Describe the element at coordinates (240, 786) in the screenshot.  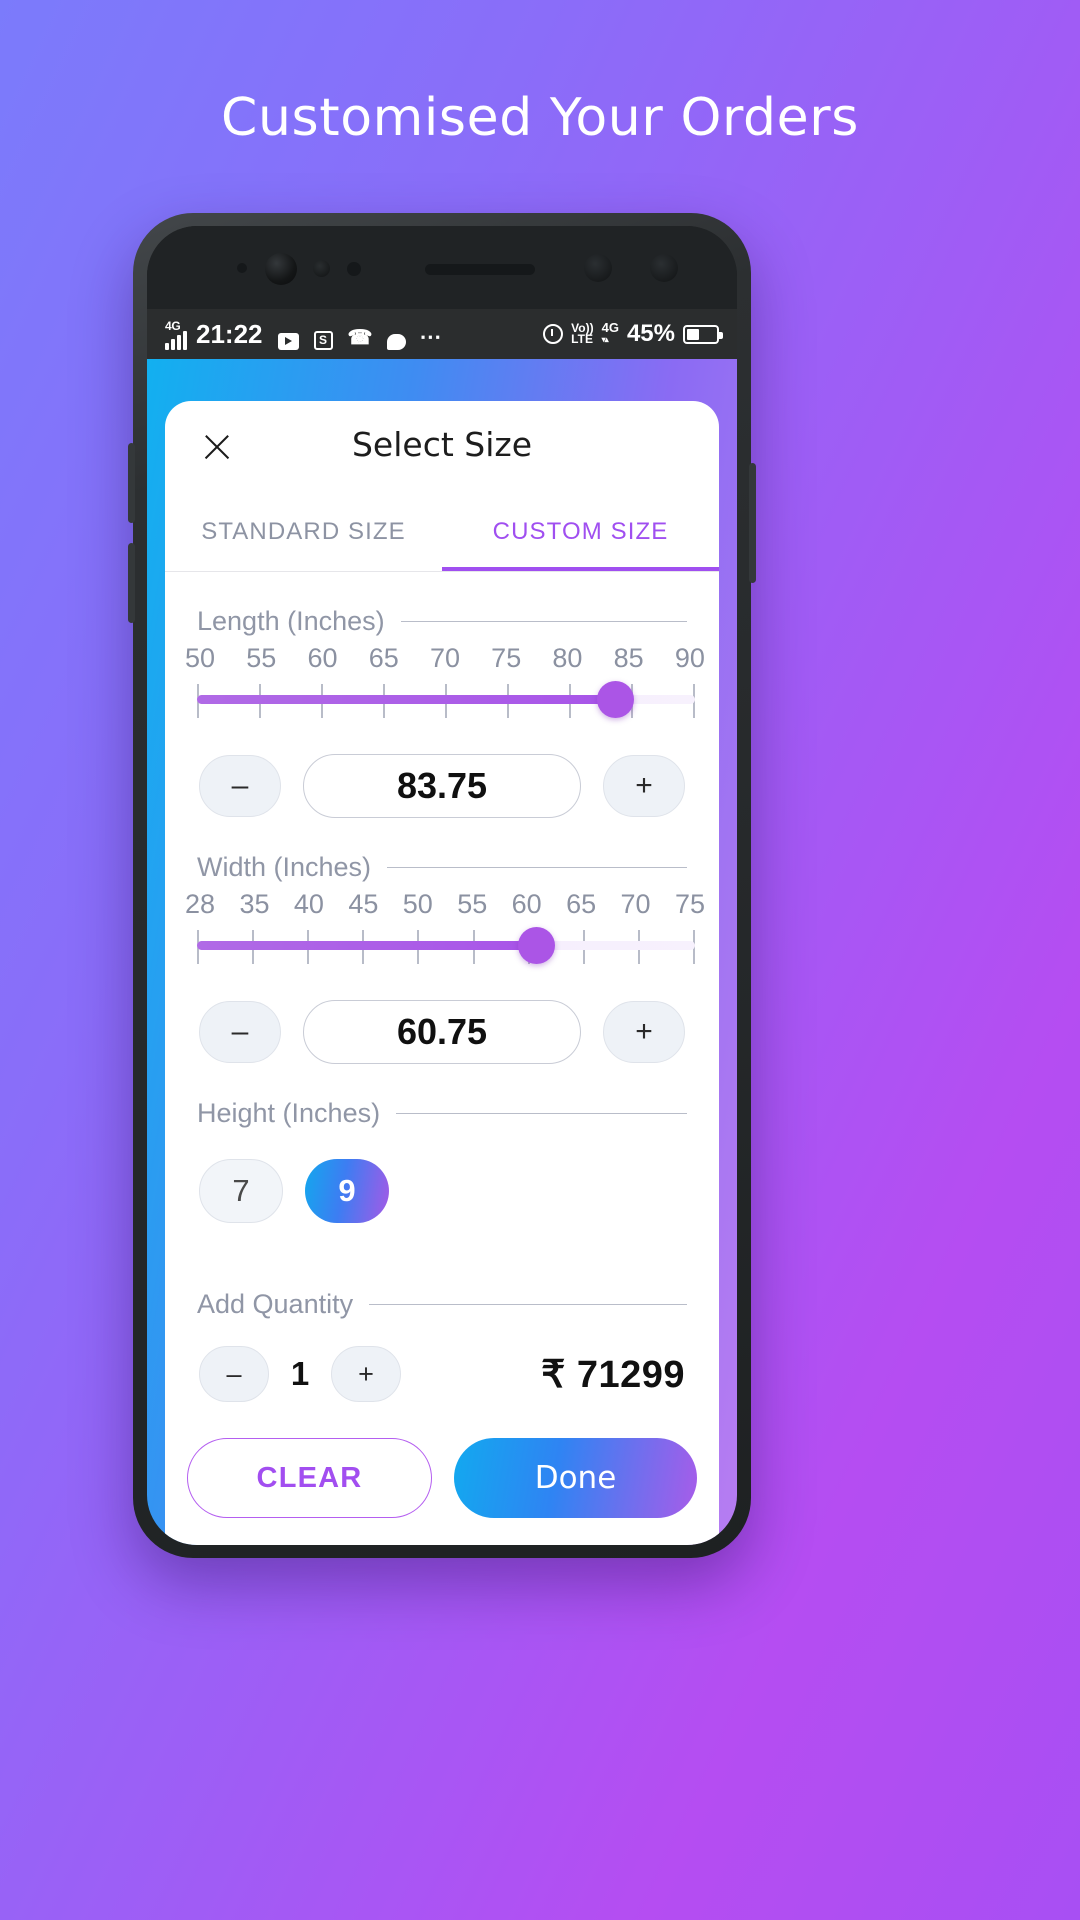
I see `length-decrement-button: –` at that location.